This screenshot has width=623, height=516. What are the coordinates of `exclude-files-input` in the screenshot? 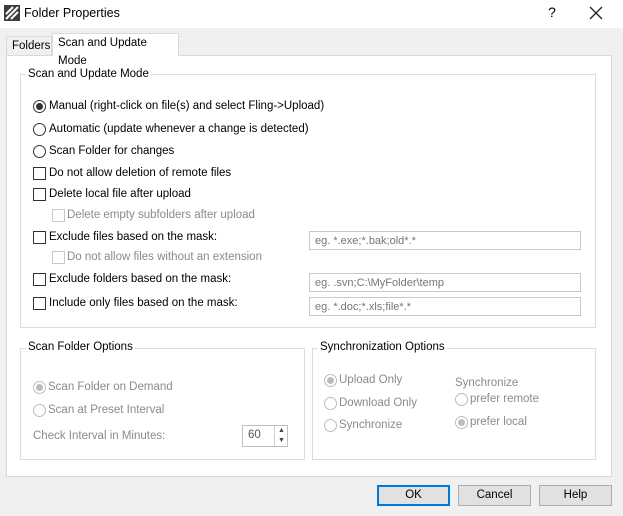 It's located at (445, 240).